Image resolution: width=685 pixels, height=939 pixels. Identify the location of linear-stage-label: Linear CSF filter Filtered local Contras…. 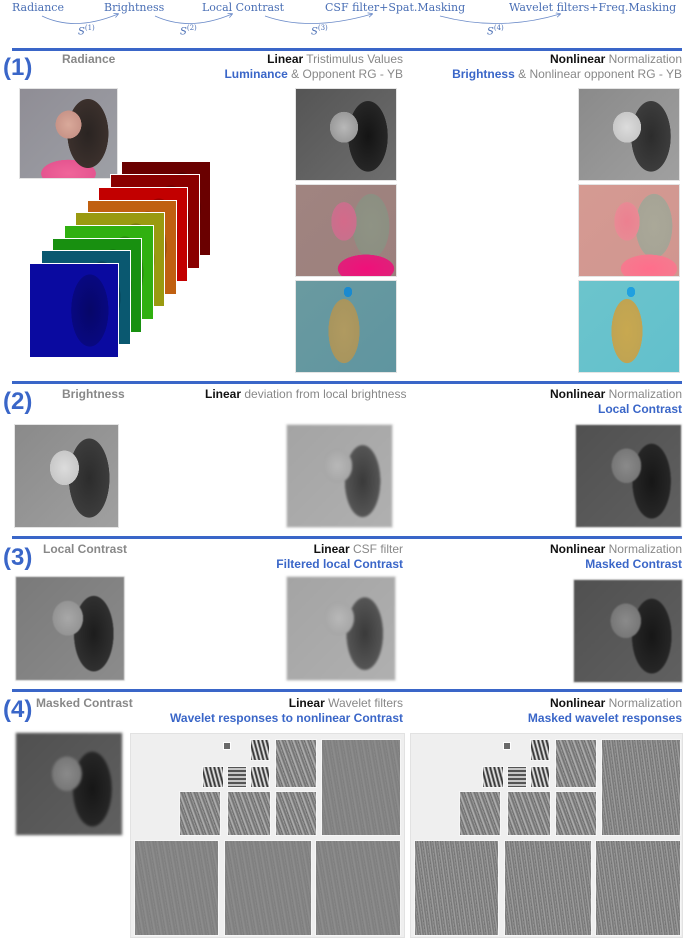
(339, 556).